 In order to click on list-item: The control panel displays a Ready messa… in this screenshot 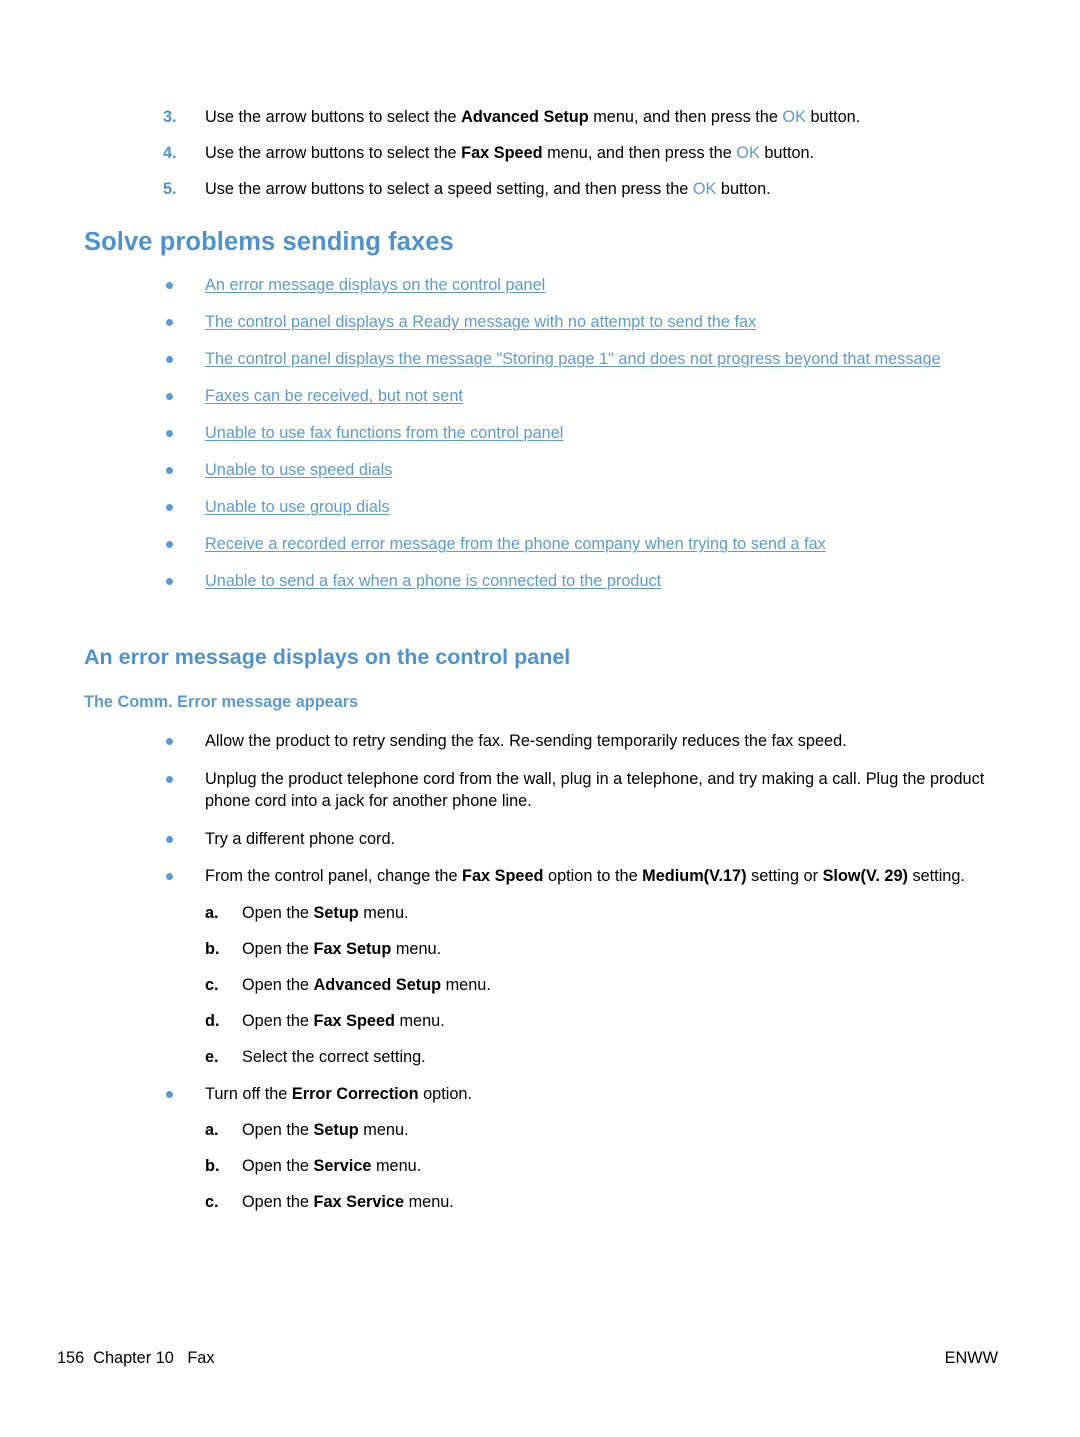, I will do `click(583, 322)`.